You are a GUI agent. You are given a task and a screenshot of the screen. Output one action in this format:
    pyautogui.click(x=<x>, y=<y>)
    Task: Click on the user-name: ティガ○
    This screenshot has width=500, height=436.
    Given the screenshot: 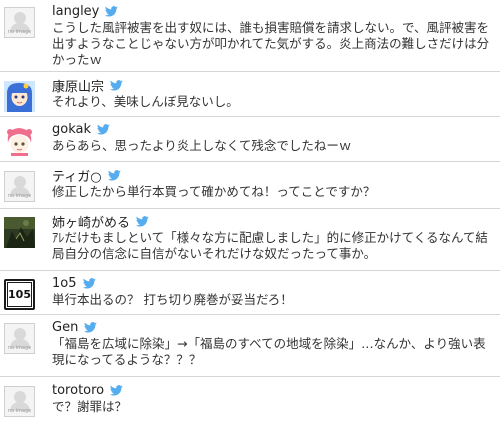 What is the action you would take?
    pyautogui.click(x=77, y=175)
    